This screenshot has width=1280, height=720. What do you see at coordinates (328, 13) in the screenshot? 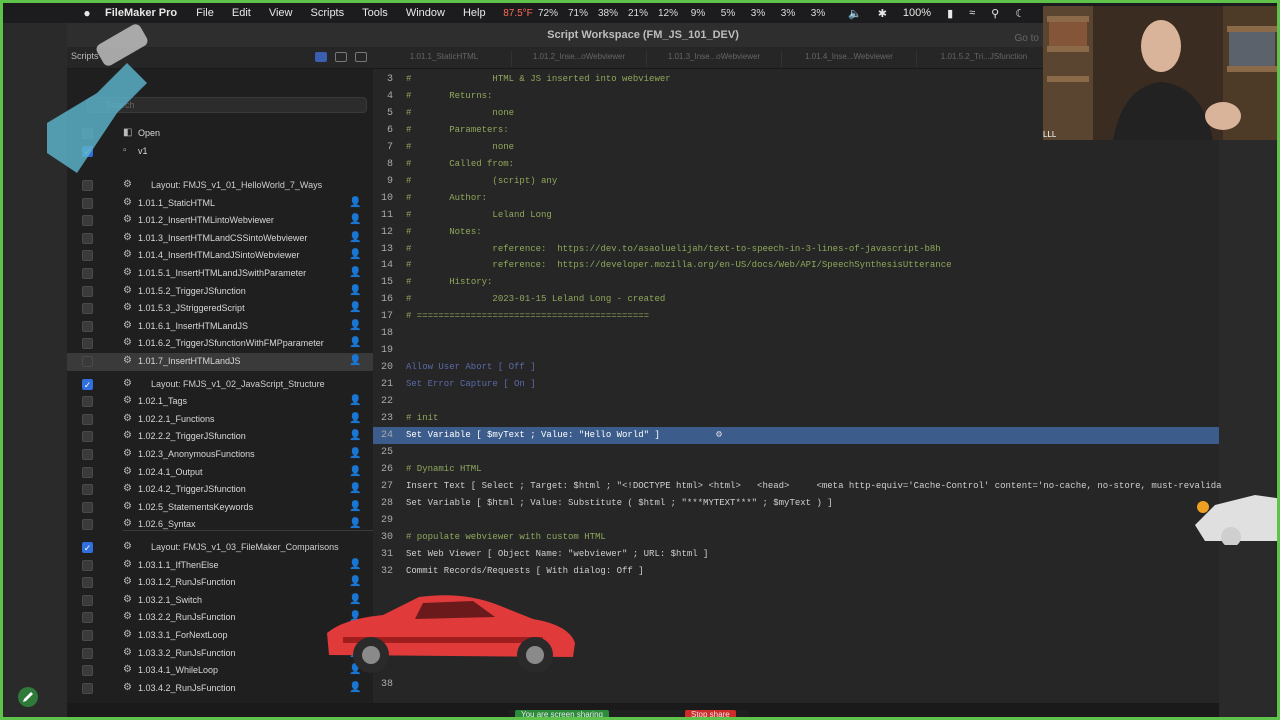
I see `menu-scripts: Scripts` at bounding box center [328, 13].